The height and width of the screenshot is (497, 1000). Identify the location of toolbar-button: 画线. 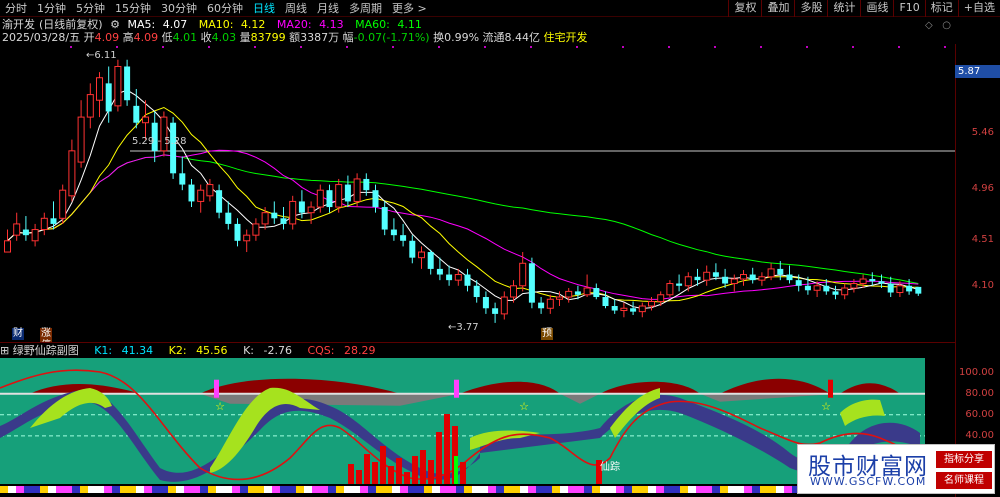
(876, 8).